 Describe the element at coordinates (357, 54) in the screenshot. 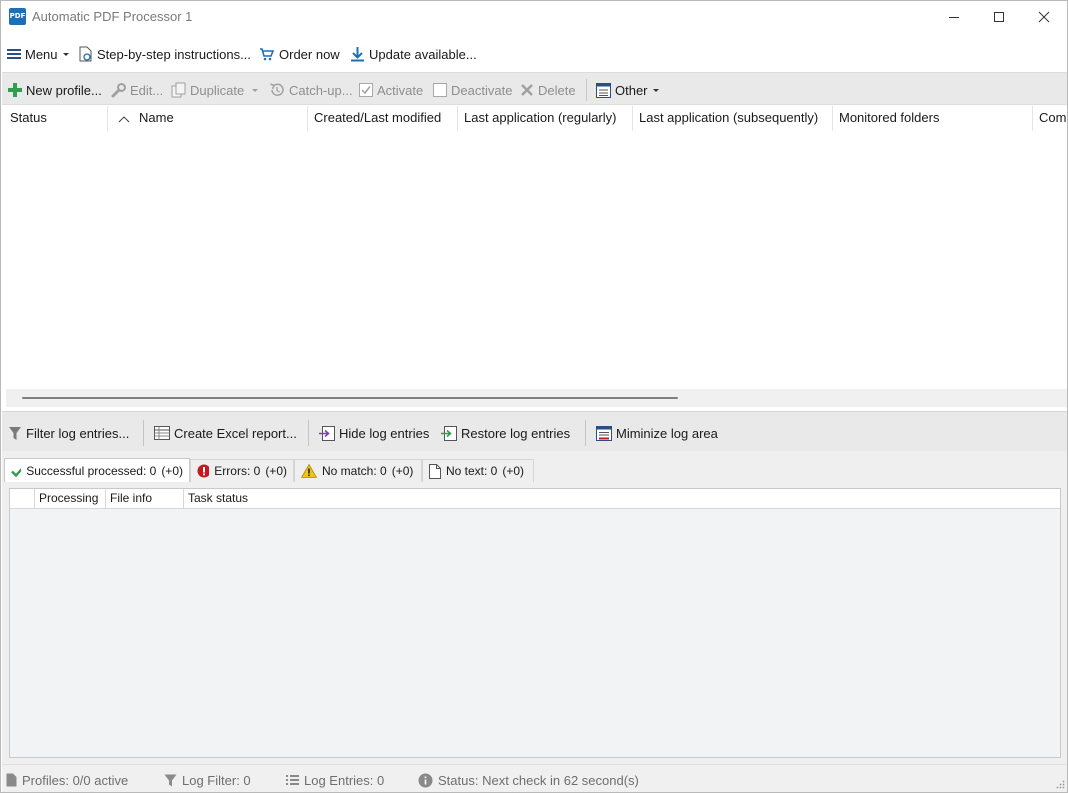

I see `download-icon` at that location.